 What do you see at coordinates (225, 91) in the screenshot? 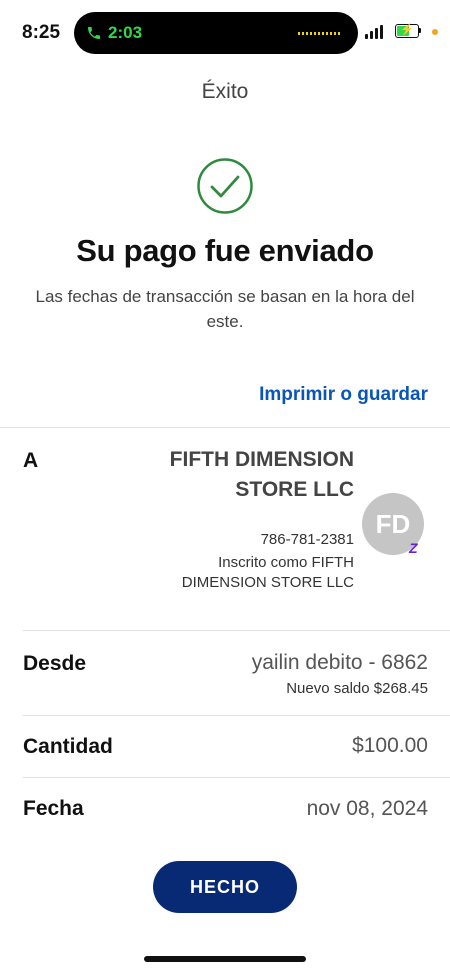
I see `page-title: Éxito` at bounding box center [225, 91].